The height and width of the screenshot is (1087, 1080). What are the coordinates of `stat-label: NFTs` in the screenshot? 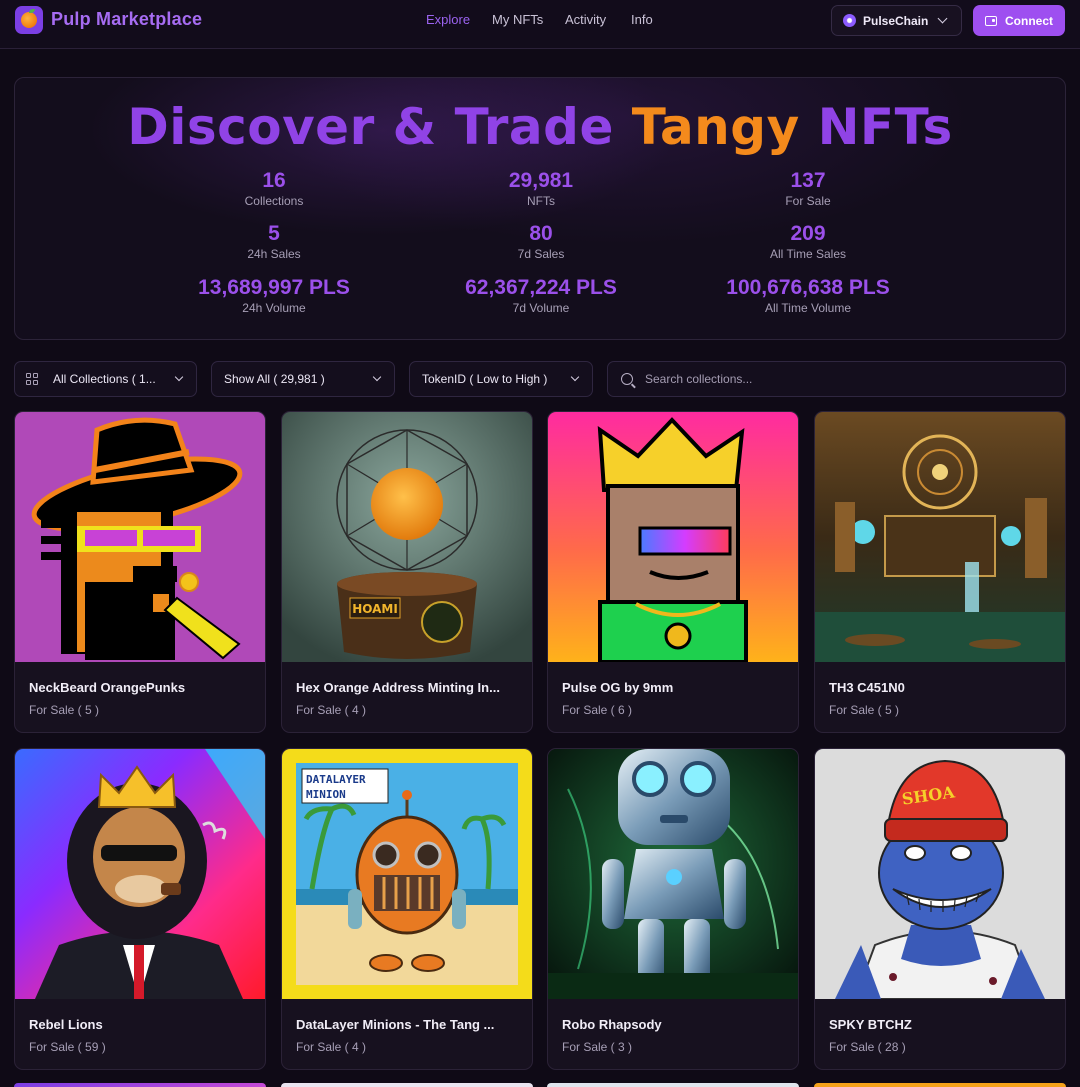 It's located at (541, 201).